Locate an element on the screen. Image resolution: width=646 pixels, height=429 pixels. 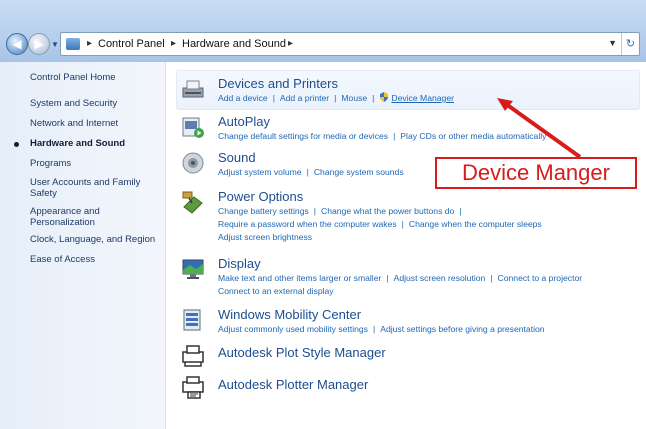
adjust-mobility-settings-link: Adjust commonly used mobility settings is located at coordinates (293, 329).